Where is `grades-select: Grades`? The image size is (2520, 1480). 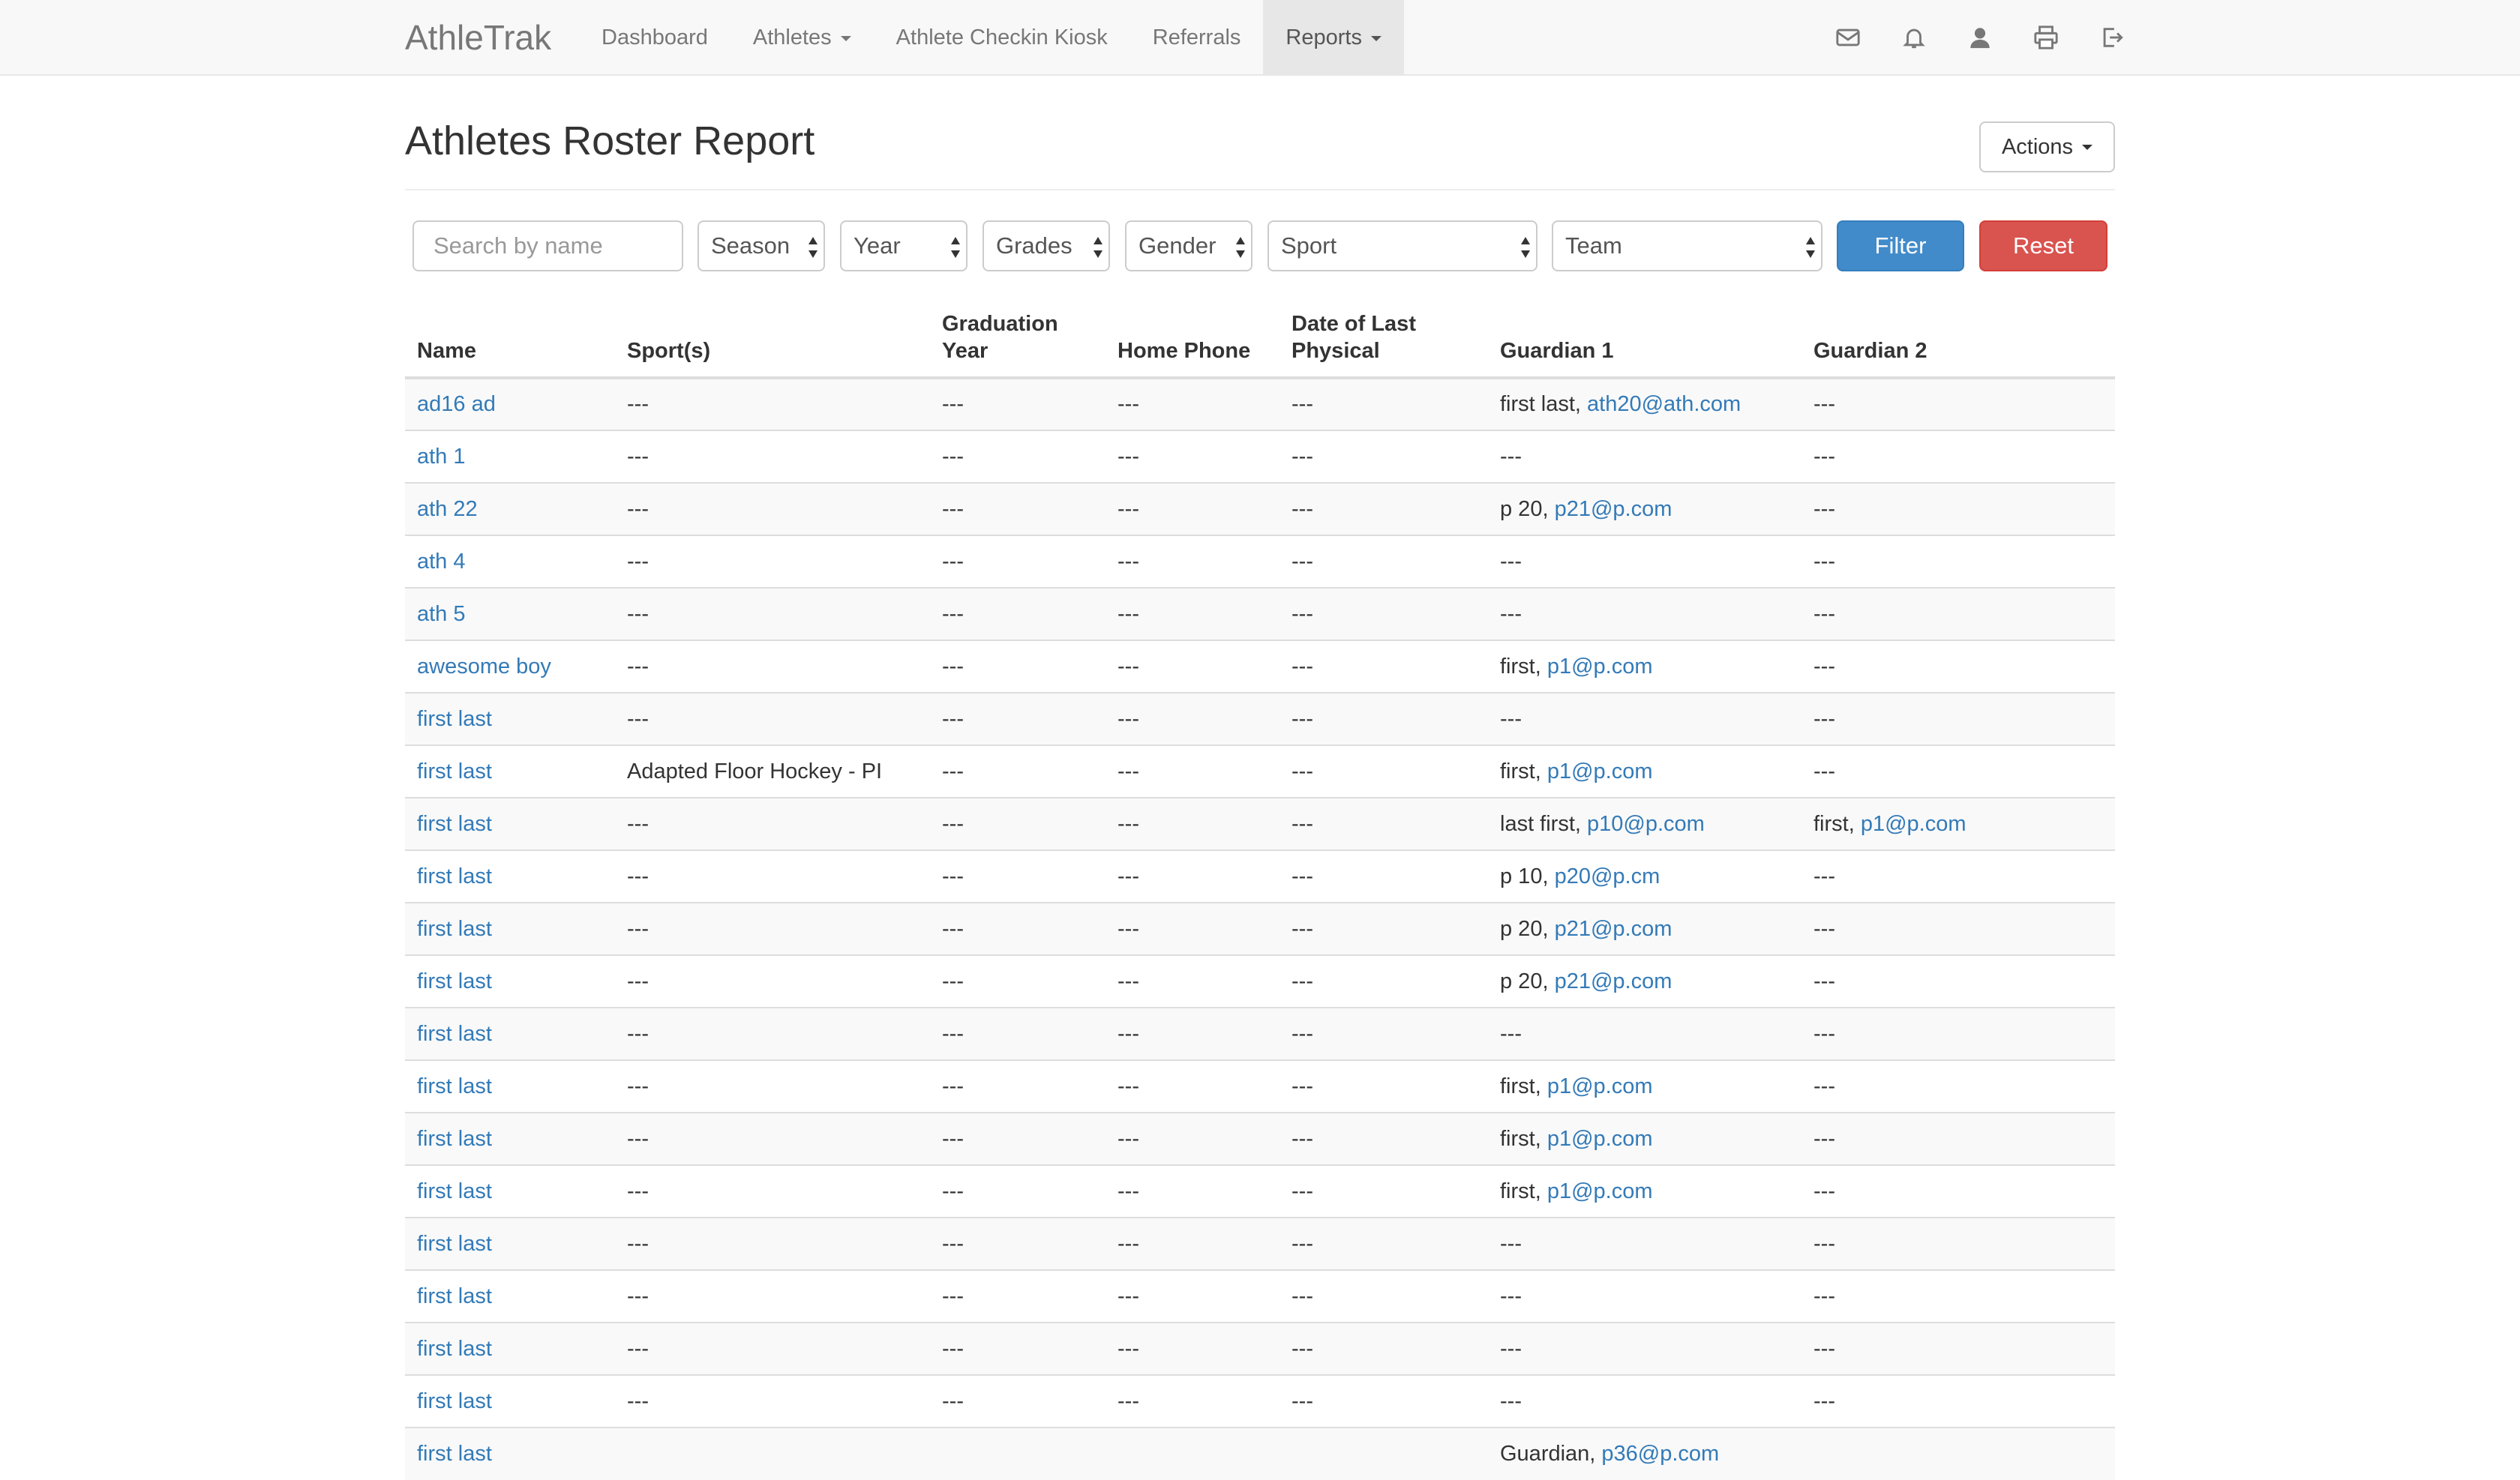 grades-select: Grades is located at coordinates (1046, 245).